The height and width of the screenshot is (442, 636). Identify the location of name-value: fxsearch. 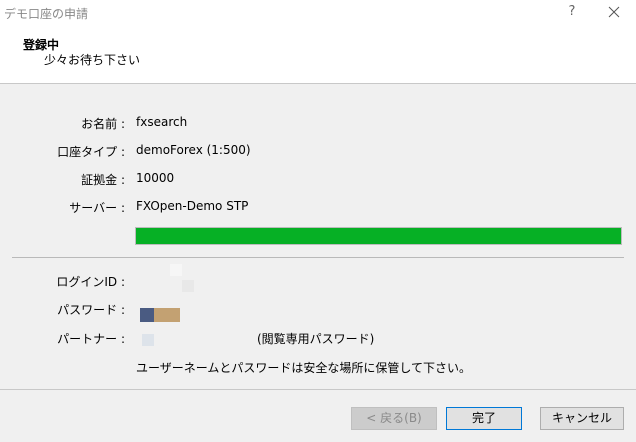
(162, 122).